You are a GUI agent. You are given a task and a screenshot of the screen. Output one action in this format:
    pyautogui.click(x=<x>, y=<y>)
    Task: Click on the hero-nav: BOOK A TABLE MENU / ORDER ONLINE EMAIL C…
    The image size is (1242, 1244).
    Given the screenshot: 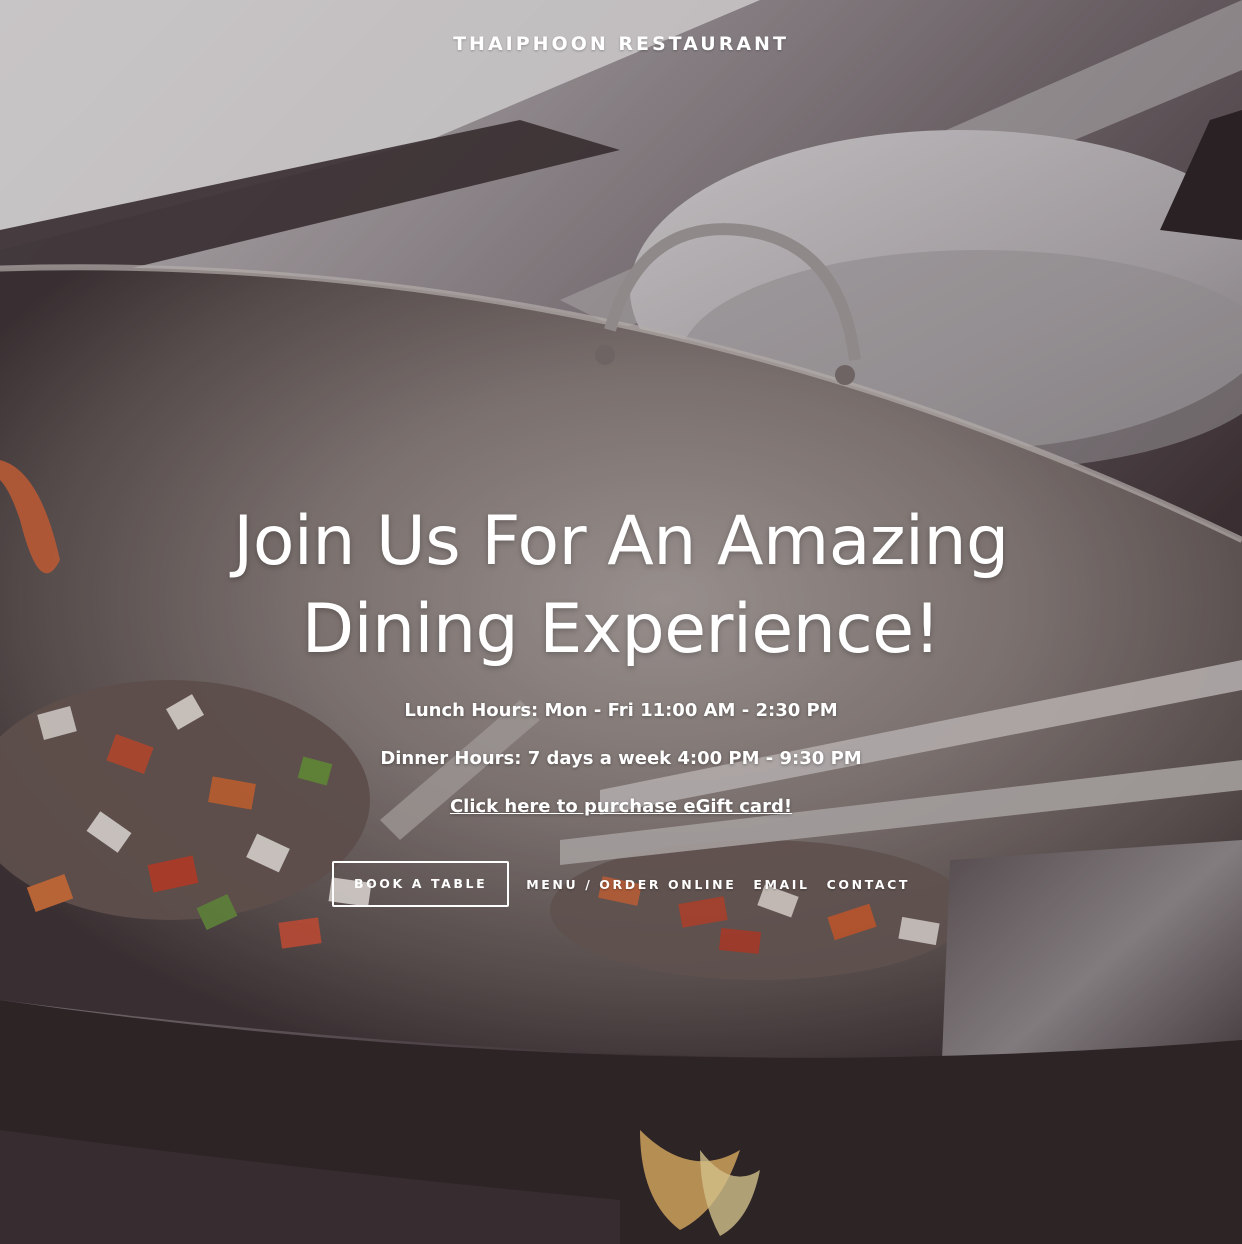 What is the action you would take?
    pyautogui.click(x=621, y=884)
    